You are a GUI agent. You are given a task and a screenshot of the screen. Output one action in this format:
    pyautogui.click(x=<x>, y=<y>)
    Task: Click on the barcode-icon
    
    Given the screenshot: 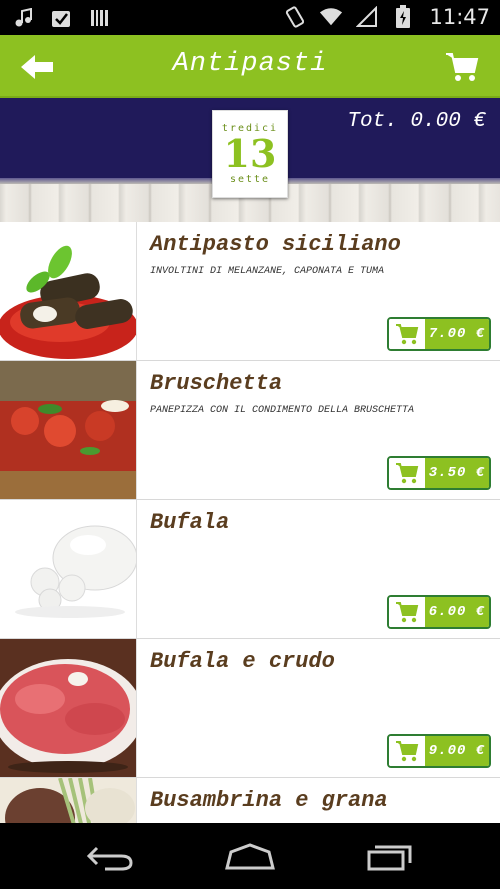 What is the action you would take?
    pyautogui.click(x=100, y=18)
    